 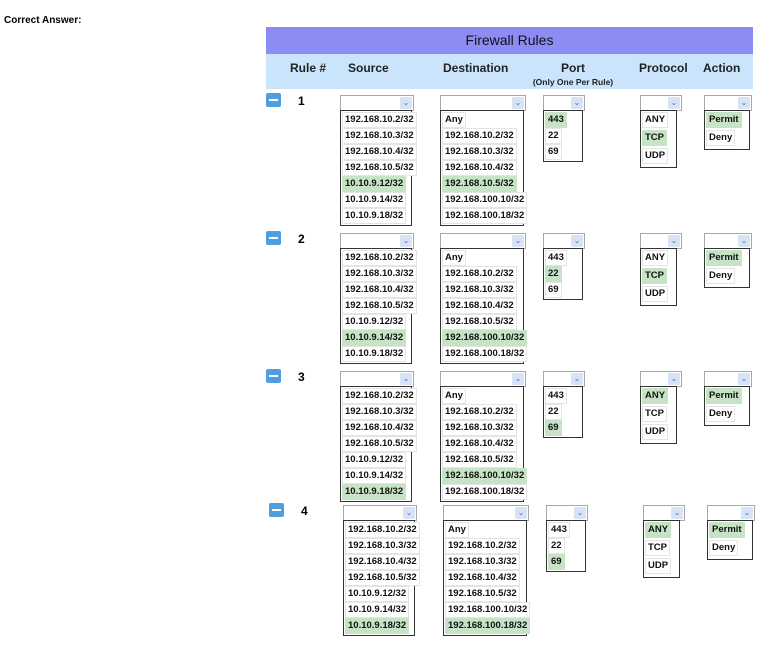 I want to click on protocol-option: ANY, so click(x=658, y=530).